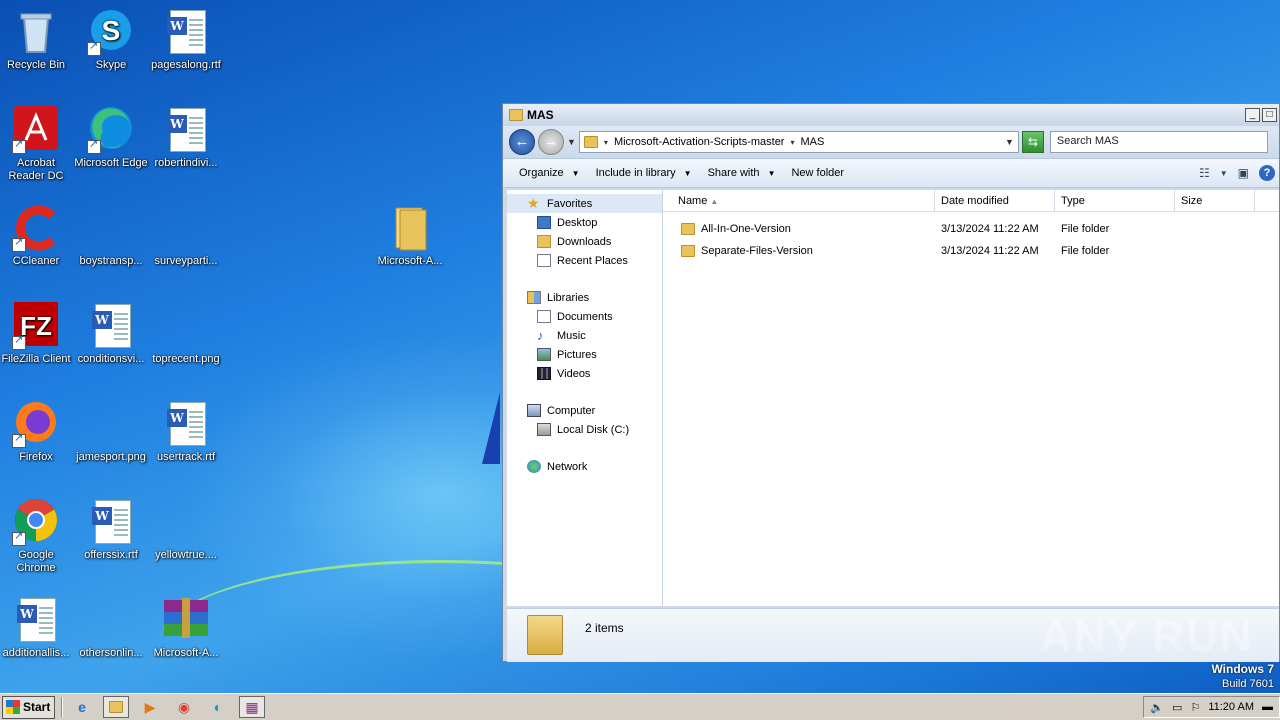 Image resolution: width=1280 pixels, height=720 pixels. Describe the element at coordinates (891, 115) in the screenshot. I see `window-titlebar: MAS _ □` at that location.